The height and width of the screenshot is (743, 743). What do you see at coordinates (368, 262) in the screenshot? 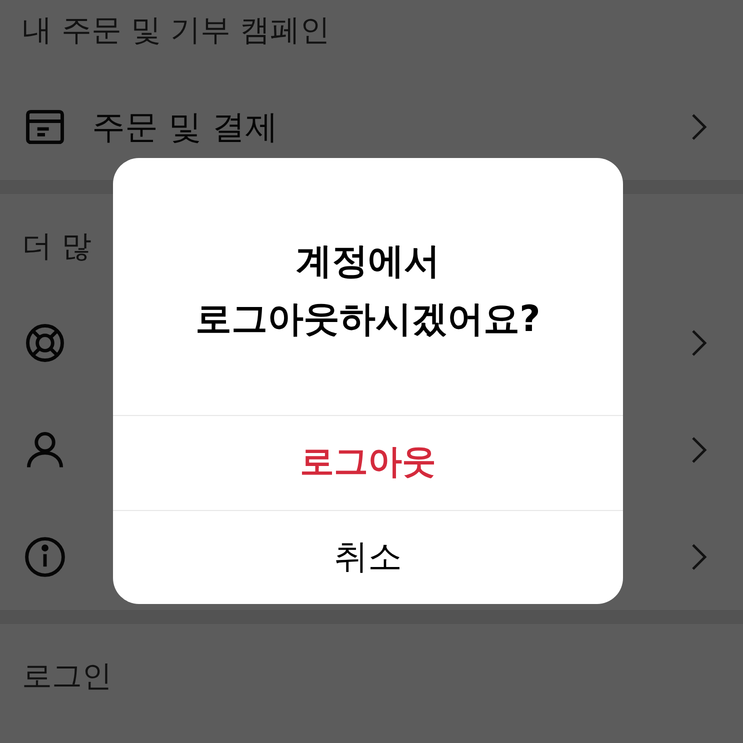
I see `dialog-title: 계정에서` at bounding box center [368, 262].